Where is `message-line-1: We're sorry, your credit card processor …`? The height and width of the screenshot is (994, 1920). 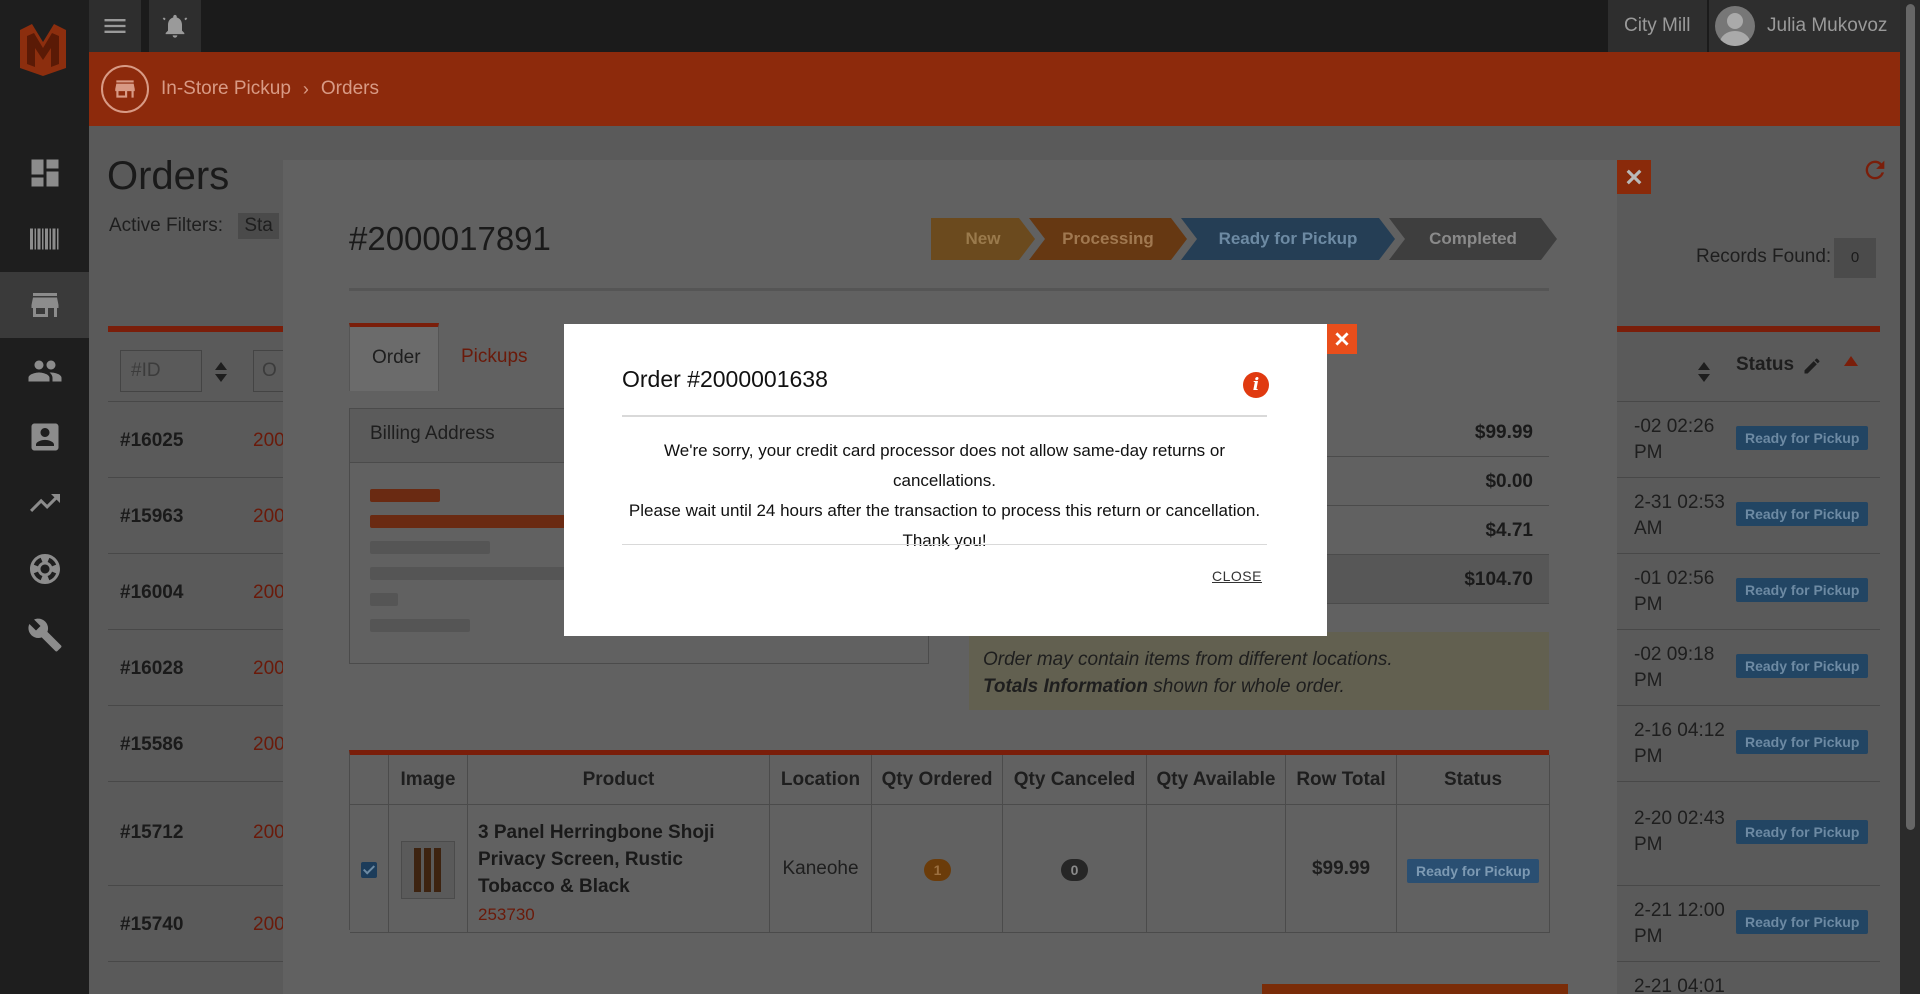
message-line-1: We're sorry, your credit card processor … is located at coordinates (944, 465).